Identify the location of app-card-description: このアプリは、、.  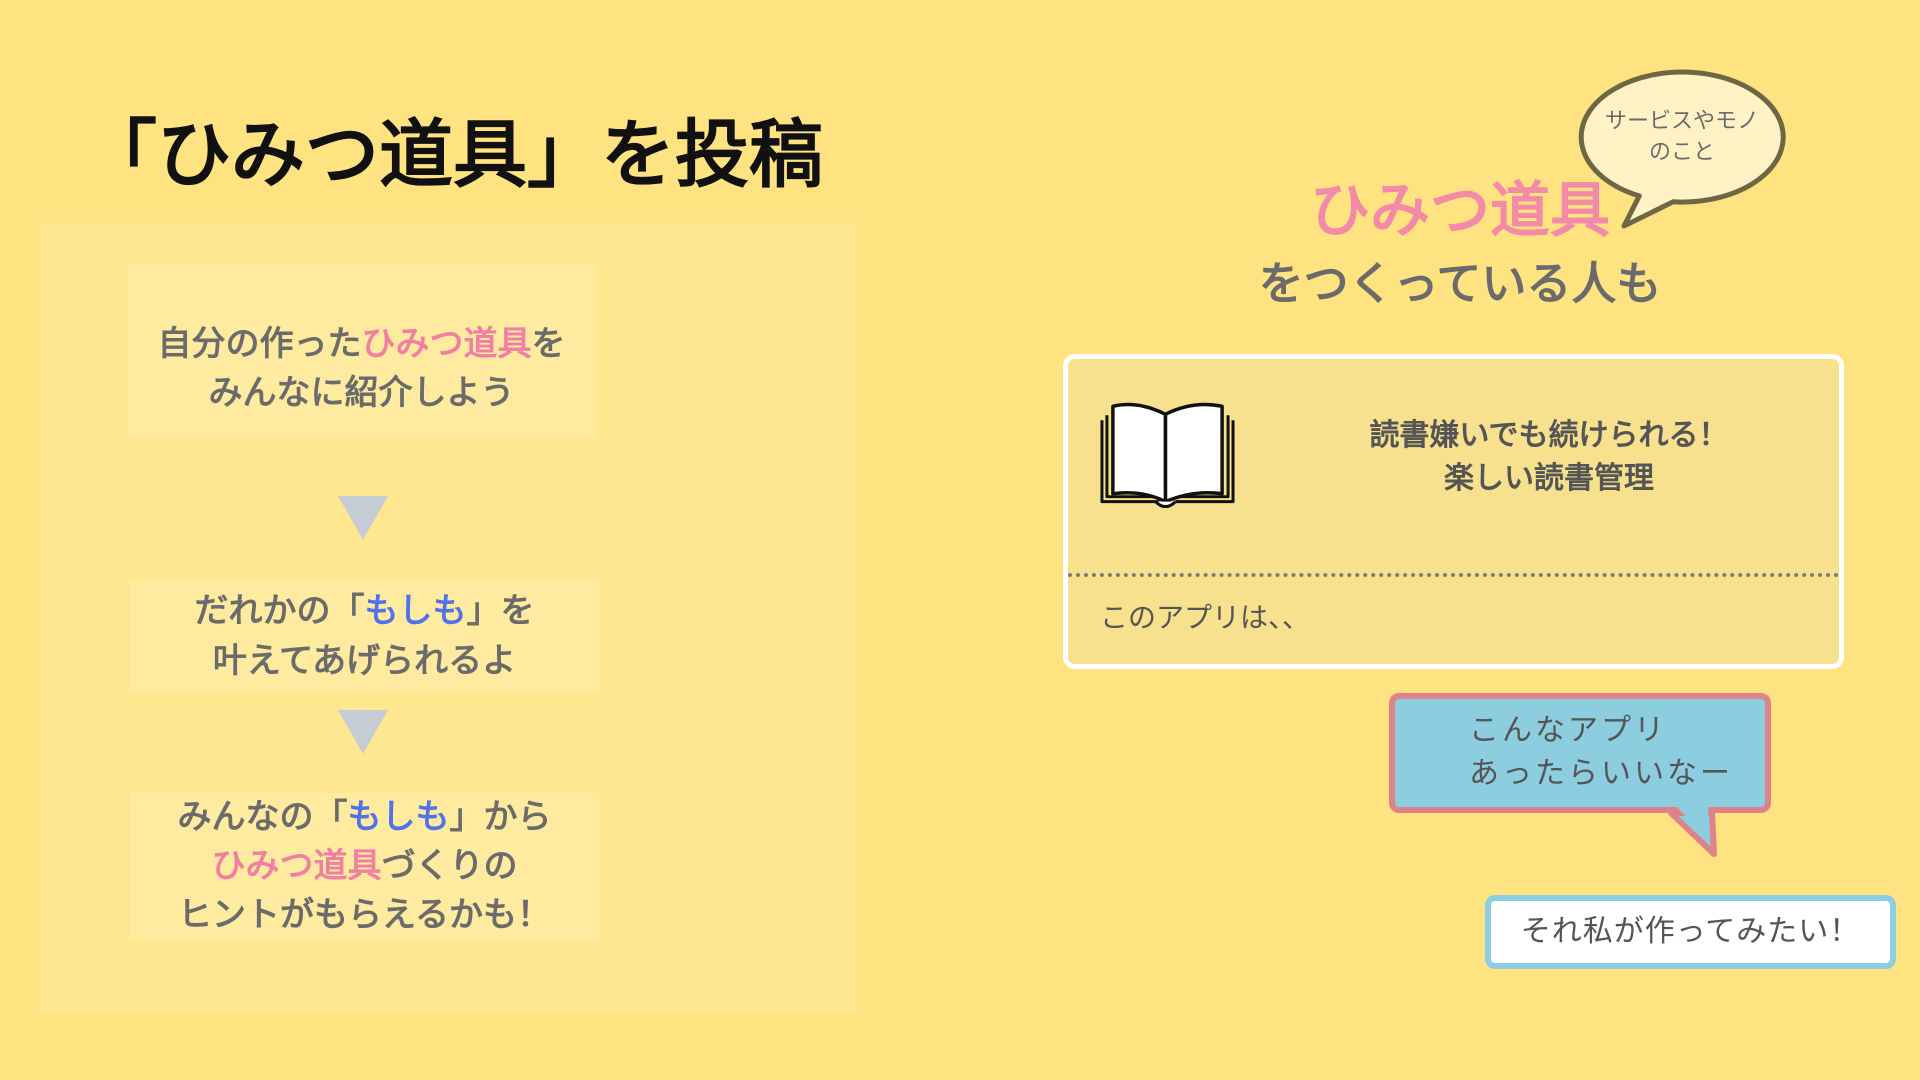
(1205, 617).